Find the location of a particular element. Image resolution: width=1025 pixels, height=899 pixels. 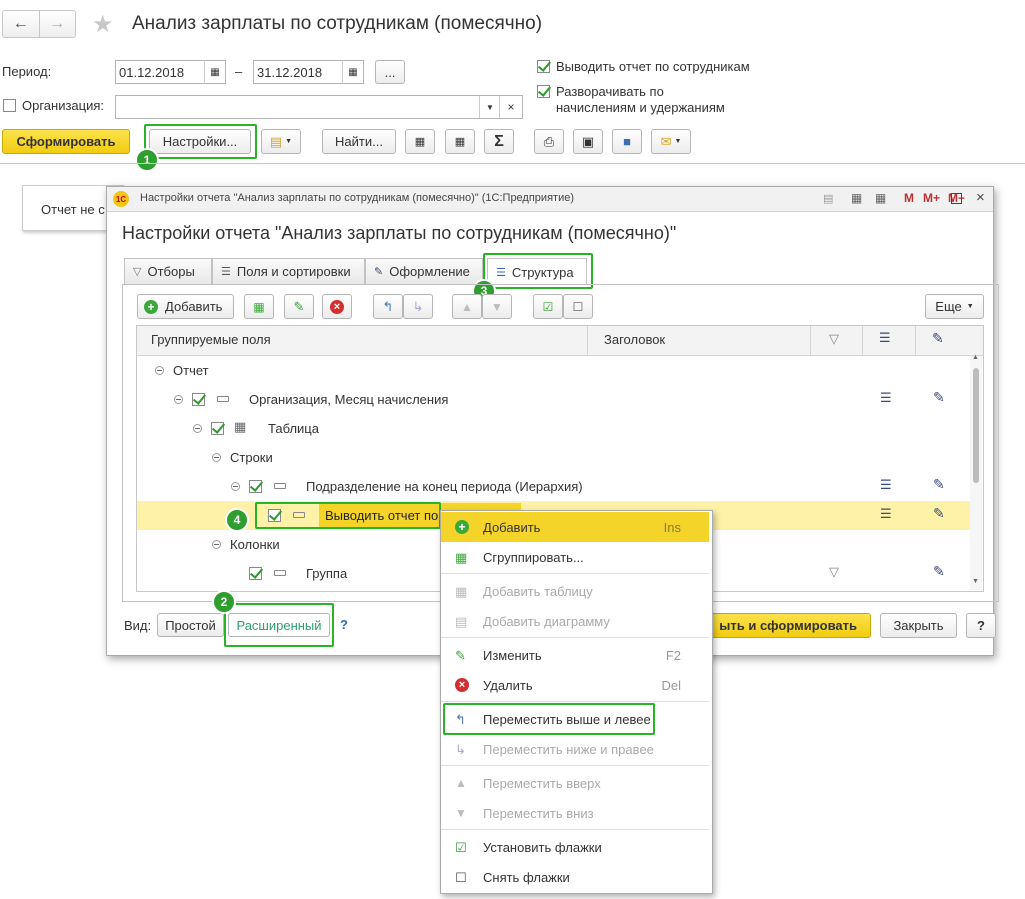

check-all-button: ☑ is located at coordinates (548, 306).